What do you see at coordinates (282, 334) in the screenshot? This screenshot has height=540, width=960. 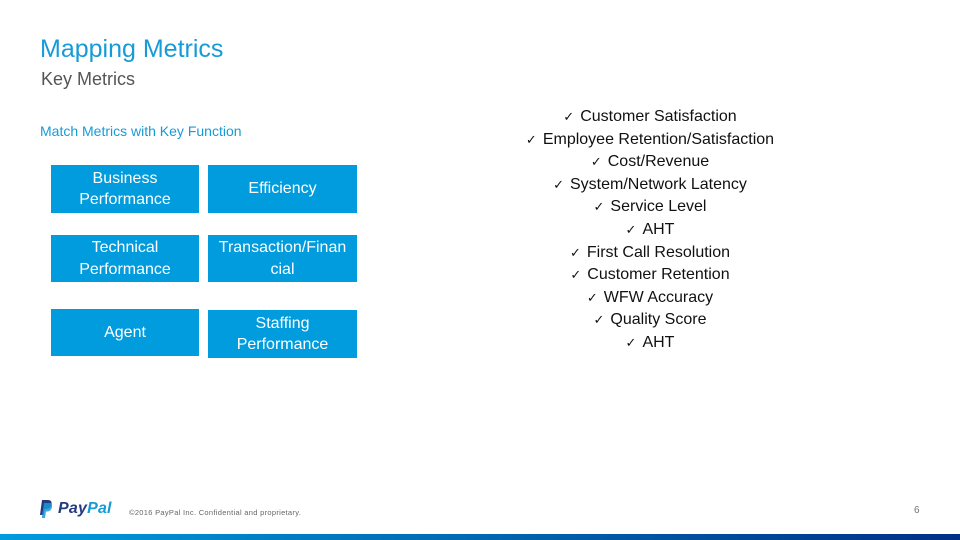 I see `function-box-staffing-performance: Staffing Performance` at bounding box center [282, 334].